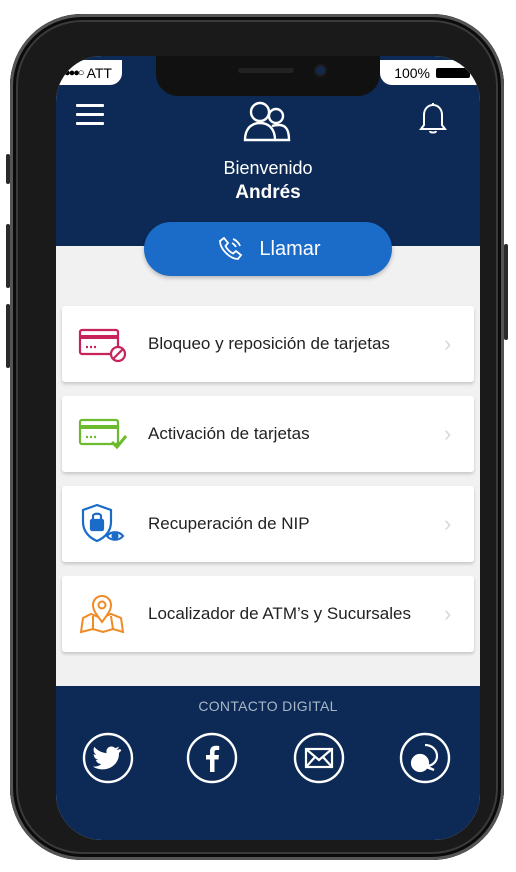 The image size is (516, 872). I want to click on notch, so click(268, 76).